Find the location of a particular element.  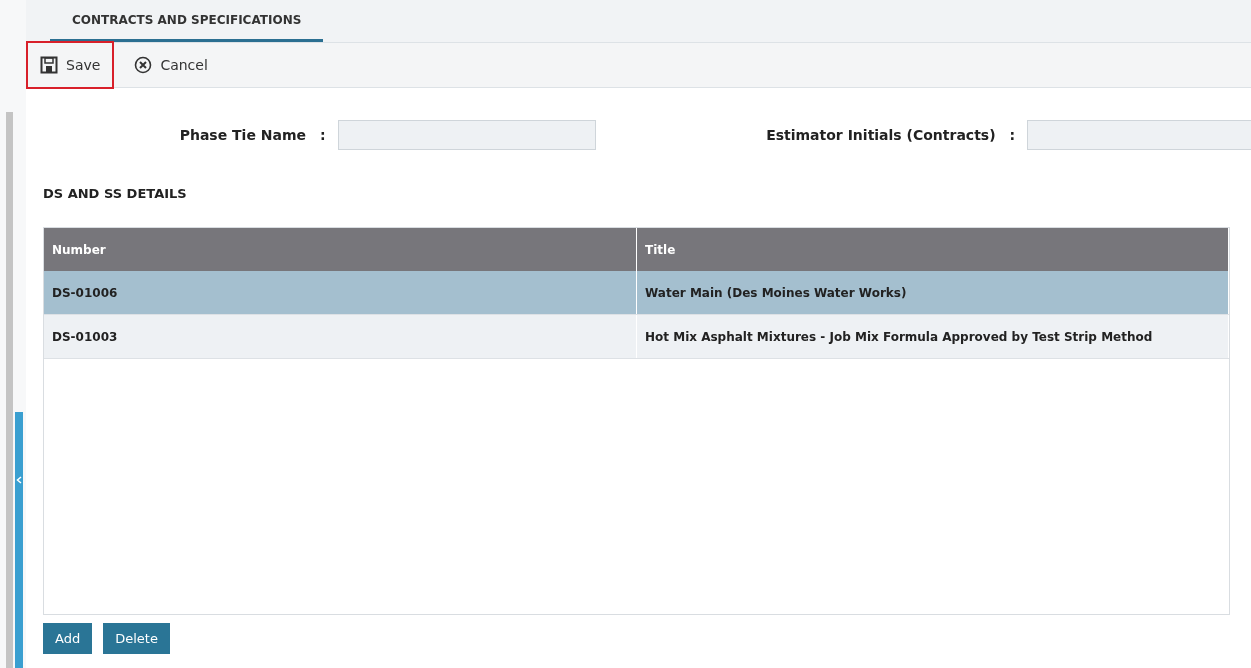

field-label: Phase Tie Name is located at coordinates (242, 135).